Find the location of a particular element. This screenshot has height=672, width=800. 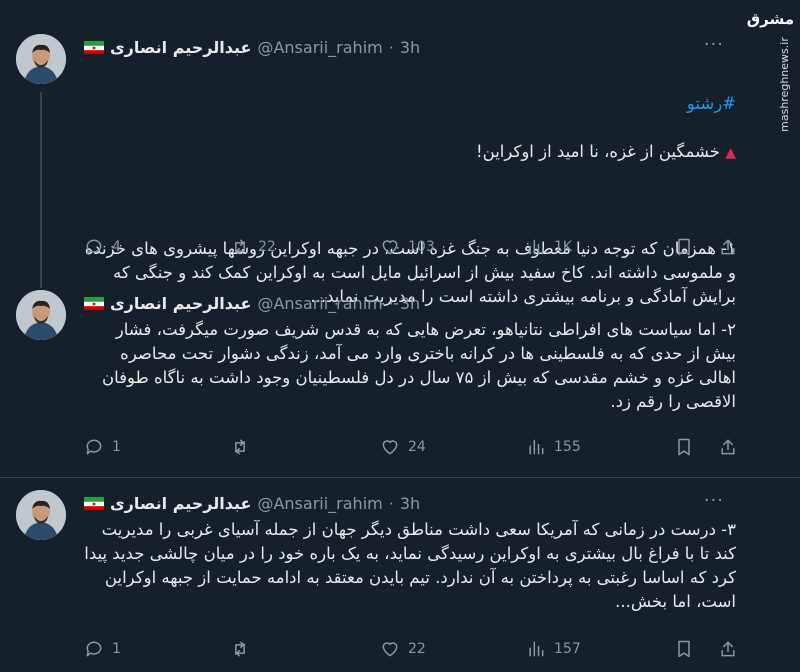

views-count: 155 is located at coordinates (567, 447).